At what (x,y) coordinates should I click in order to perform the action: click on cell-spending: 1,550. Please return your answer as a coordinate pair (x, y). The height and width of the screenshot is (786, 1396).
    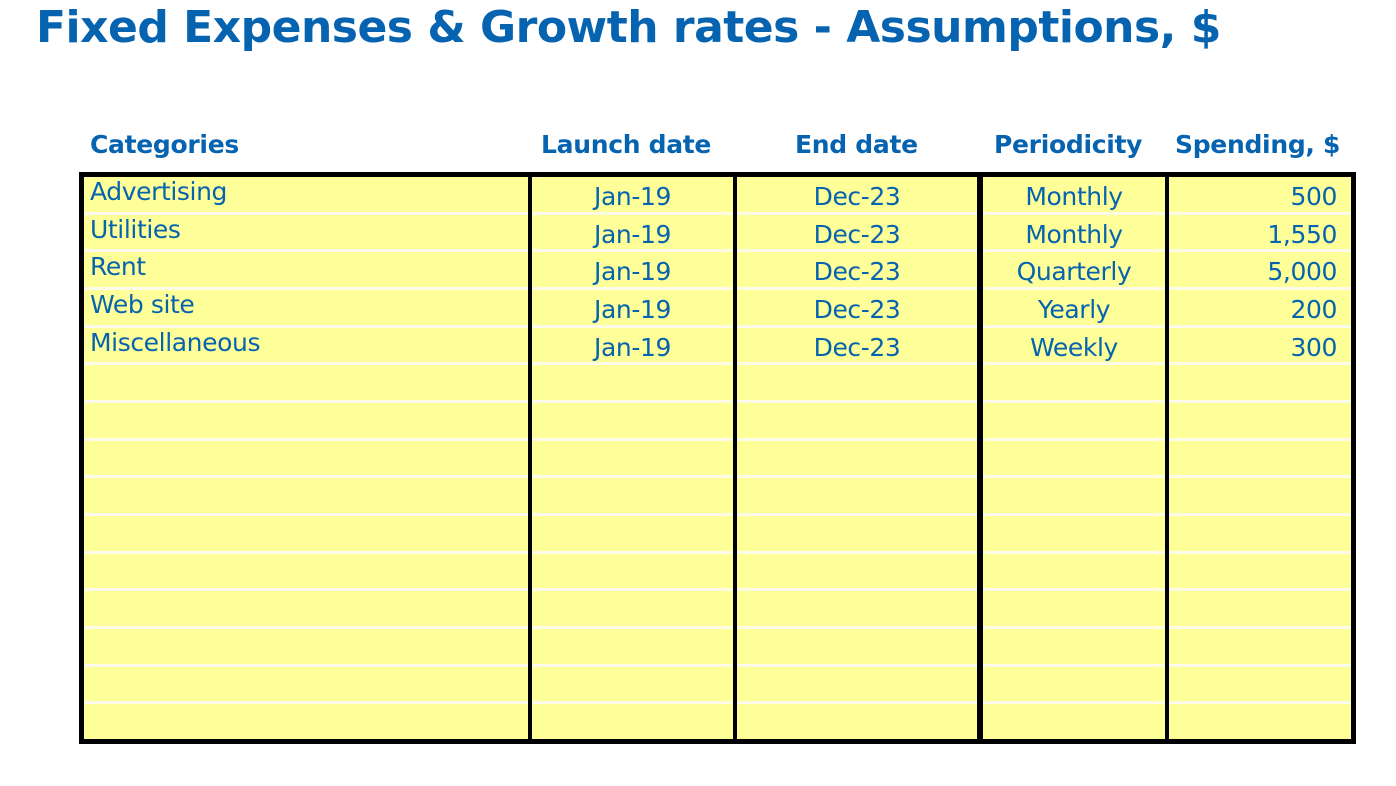
    Looking at the image, I should click on (1260, 234).